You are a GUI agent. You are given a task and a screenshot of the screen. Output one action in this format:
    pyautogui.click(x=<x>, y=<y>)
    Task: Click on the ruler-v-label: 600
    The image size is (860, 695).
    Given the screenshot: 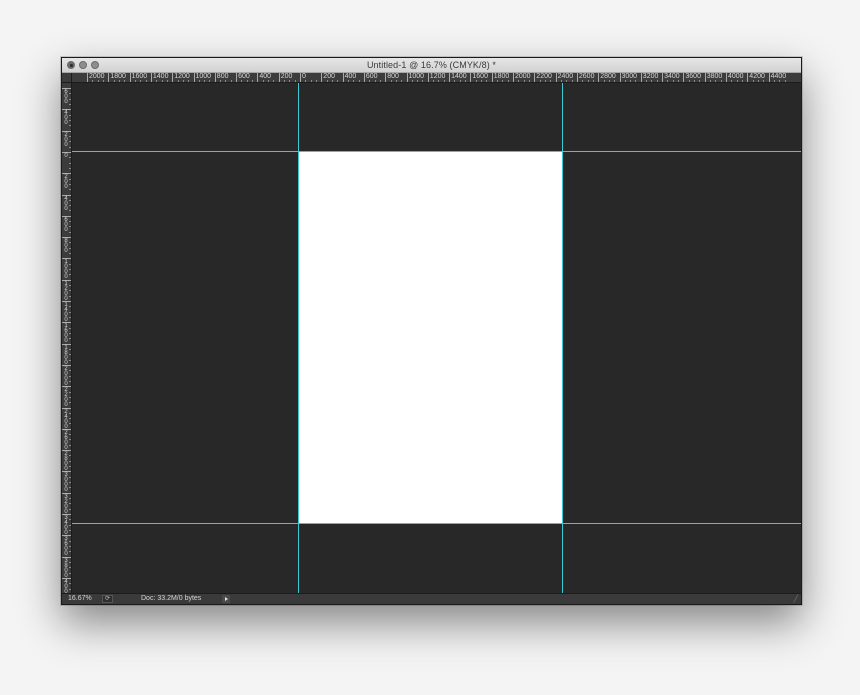 What is the action you would take?
    pyautogui.click(x=66, y=224)
    